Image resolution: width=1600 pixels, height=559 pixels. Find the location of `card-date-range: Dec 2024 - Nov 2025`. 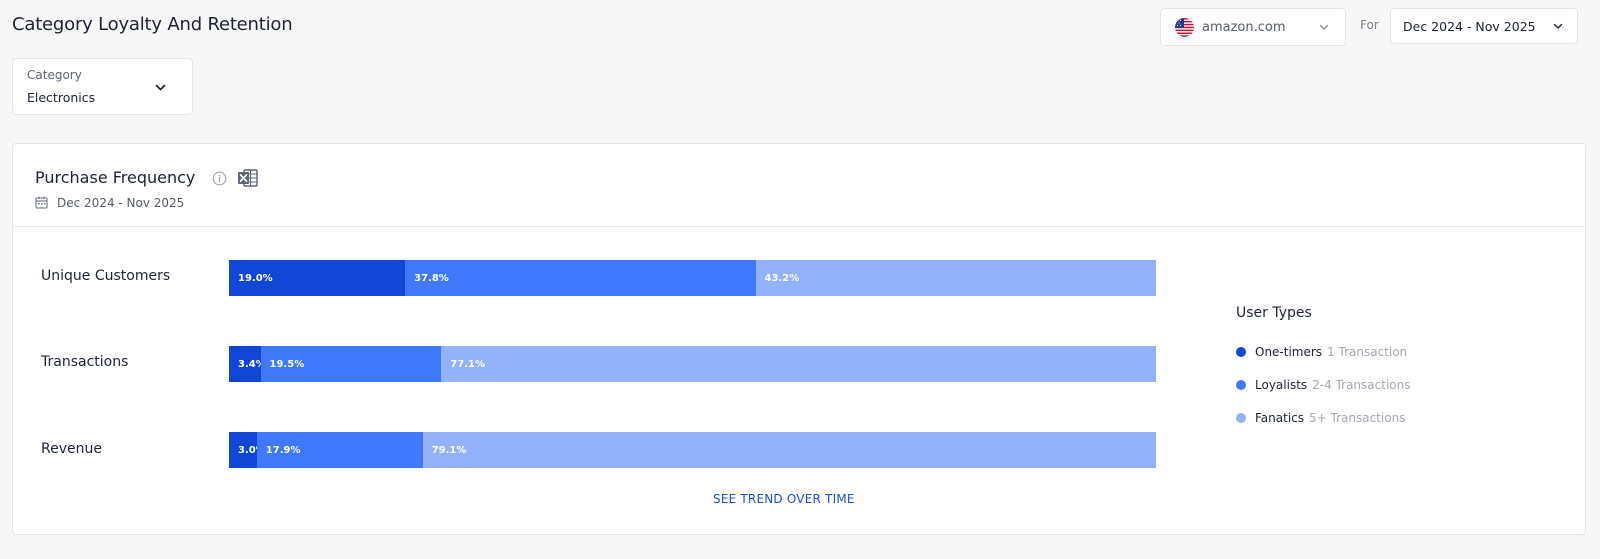

card-date-range: Dec 2024 - Nov 2025 is located at coordinates (121, 203).